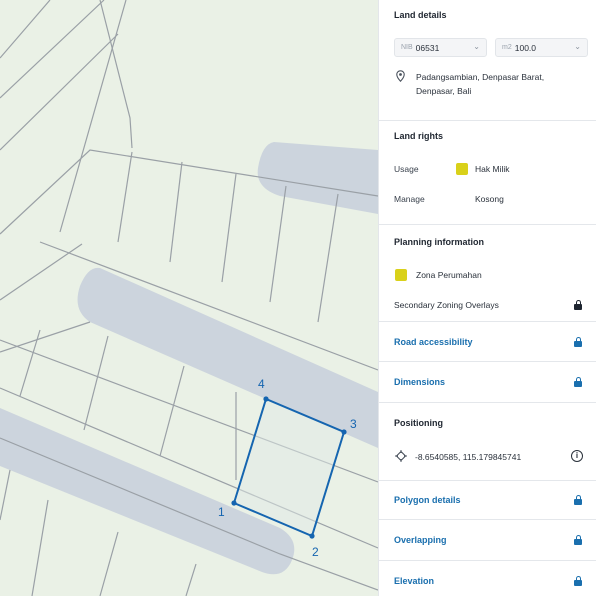 The width and height of the screenshot is (596, 596). Describe the element at coordinates (462, 199) in the screenshot. I see `manage-swatch` at that location.